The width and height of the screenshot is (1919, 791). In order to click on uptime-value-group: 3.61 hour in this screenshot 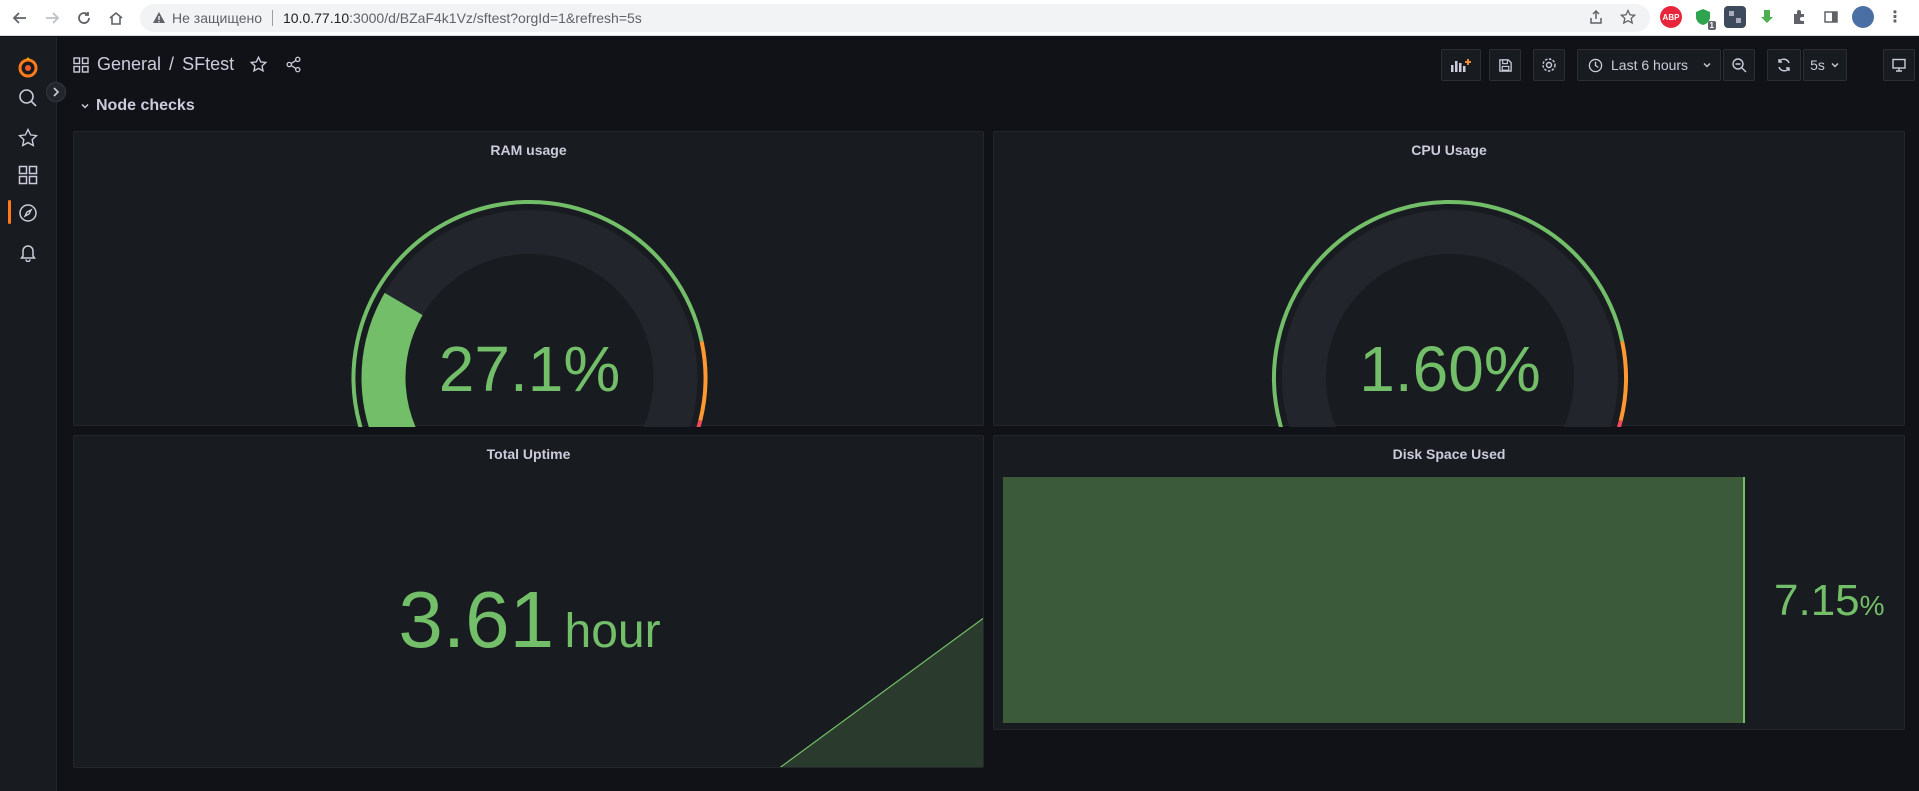, I will do `click(528, 620)`.